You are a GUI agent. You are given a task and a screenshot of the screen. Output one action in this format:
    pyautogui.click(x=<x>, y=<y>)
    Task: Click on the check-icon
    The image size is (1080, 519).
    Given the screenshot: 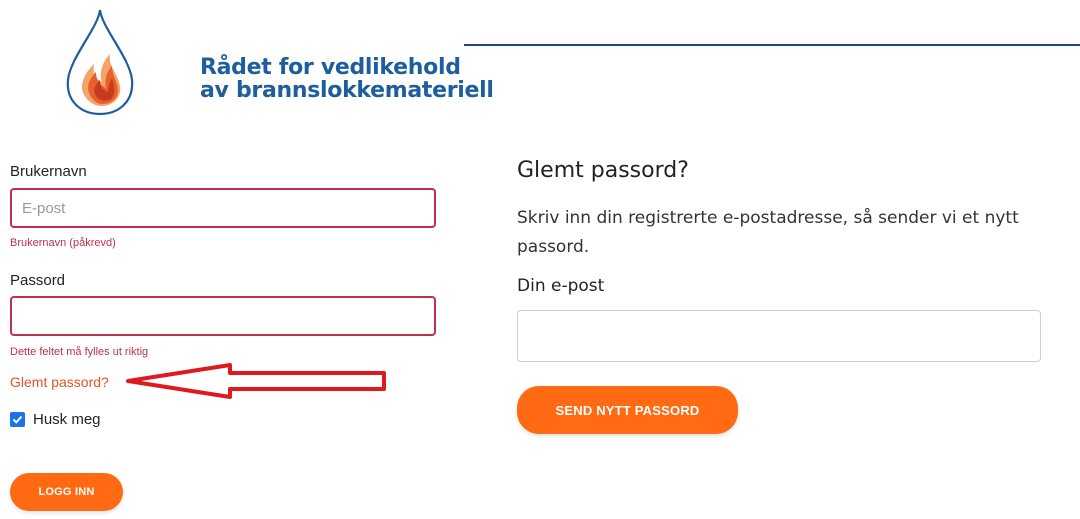 What is the action you would take?
    pyautogui.click(x=17, y=419)
    